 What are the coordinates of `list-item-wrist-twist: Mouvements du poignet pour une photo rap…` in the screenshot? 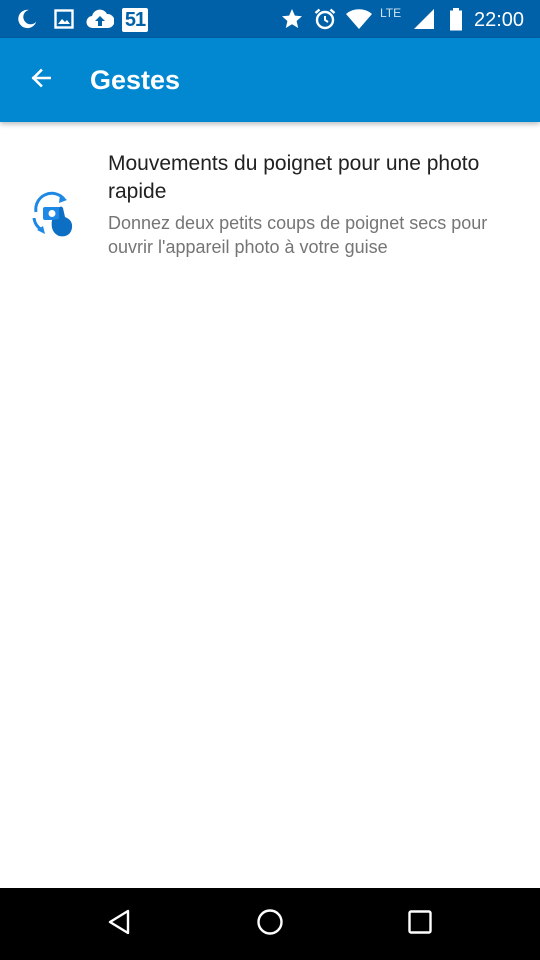 It's located at (270, 208).